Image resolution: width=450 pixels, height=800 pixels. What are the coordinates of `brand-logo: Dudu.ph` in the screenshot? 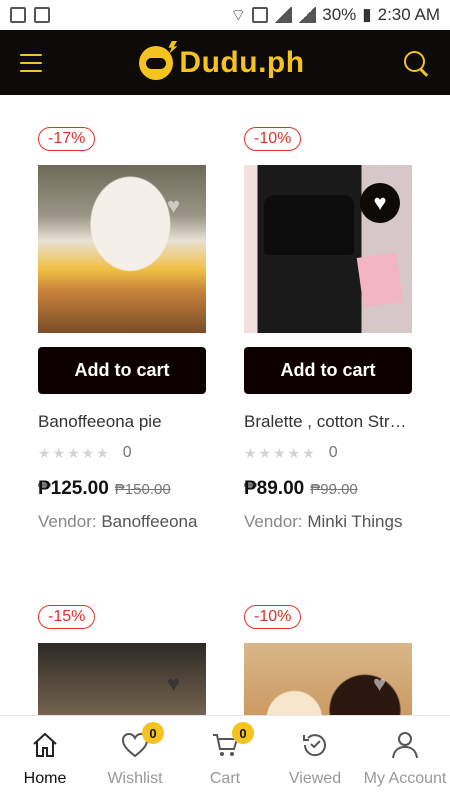 It's located at (222, 62).